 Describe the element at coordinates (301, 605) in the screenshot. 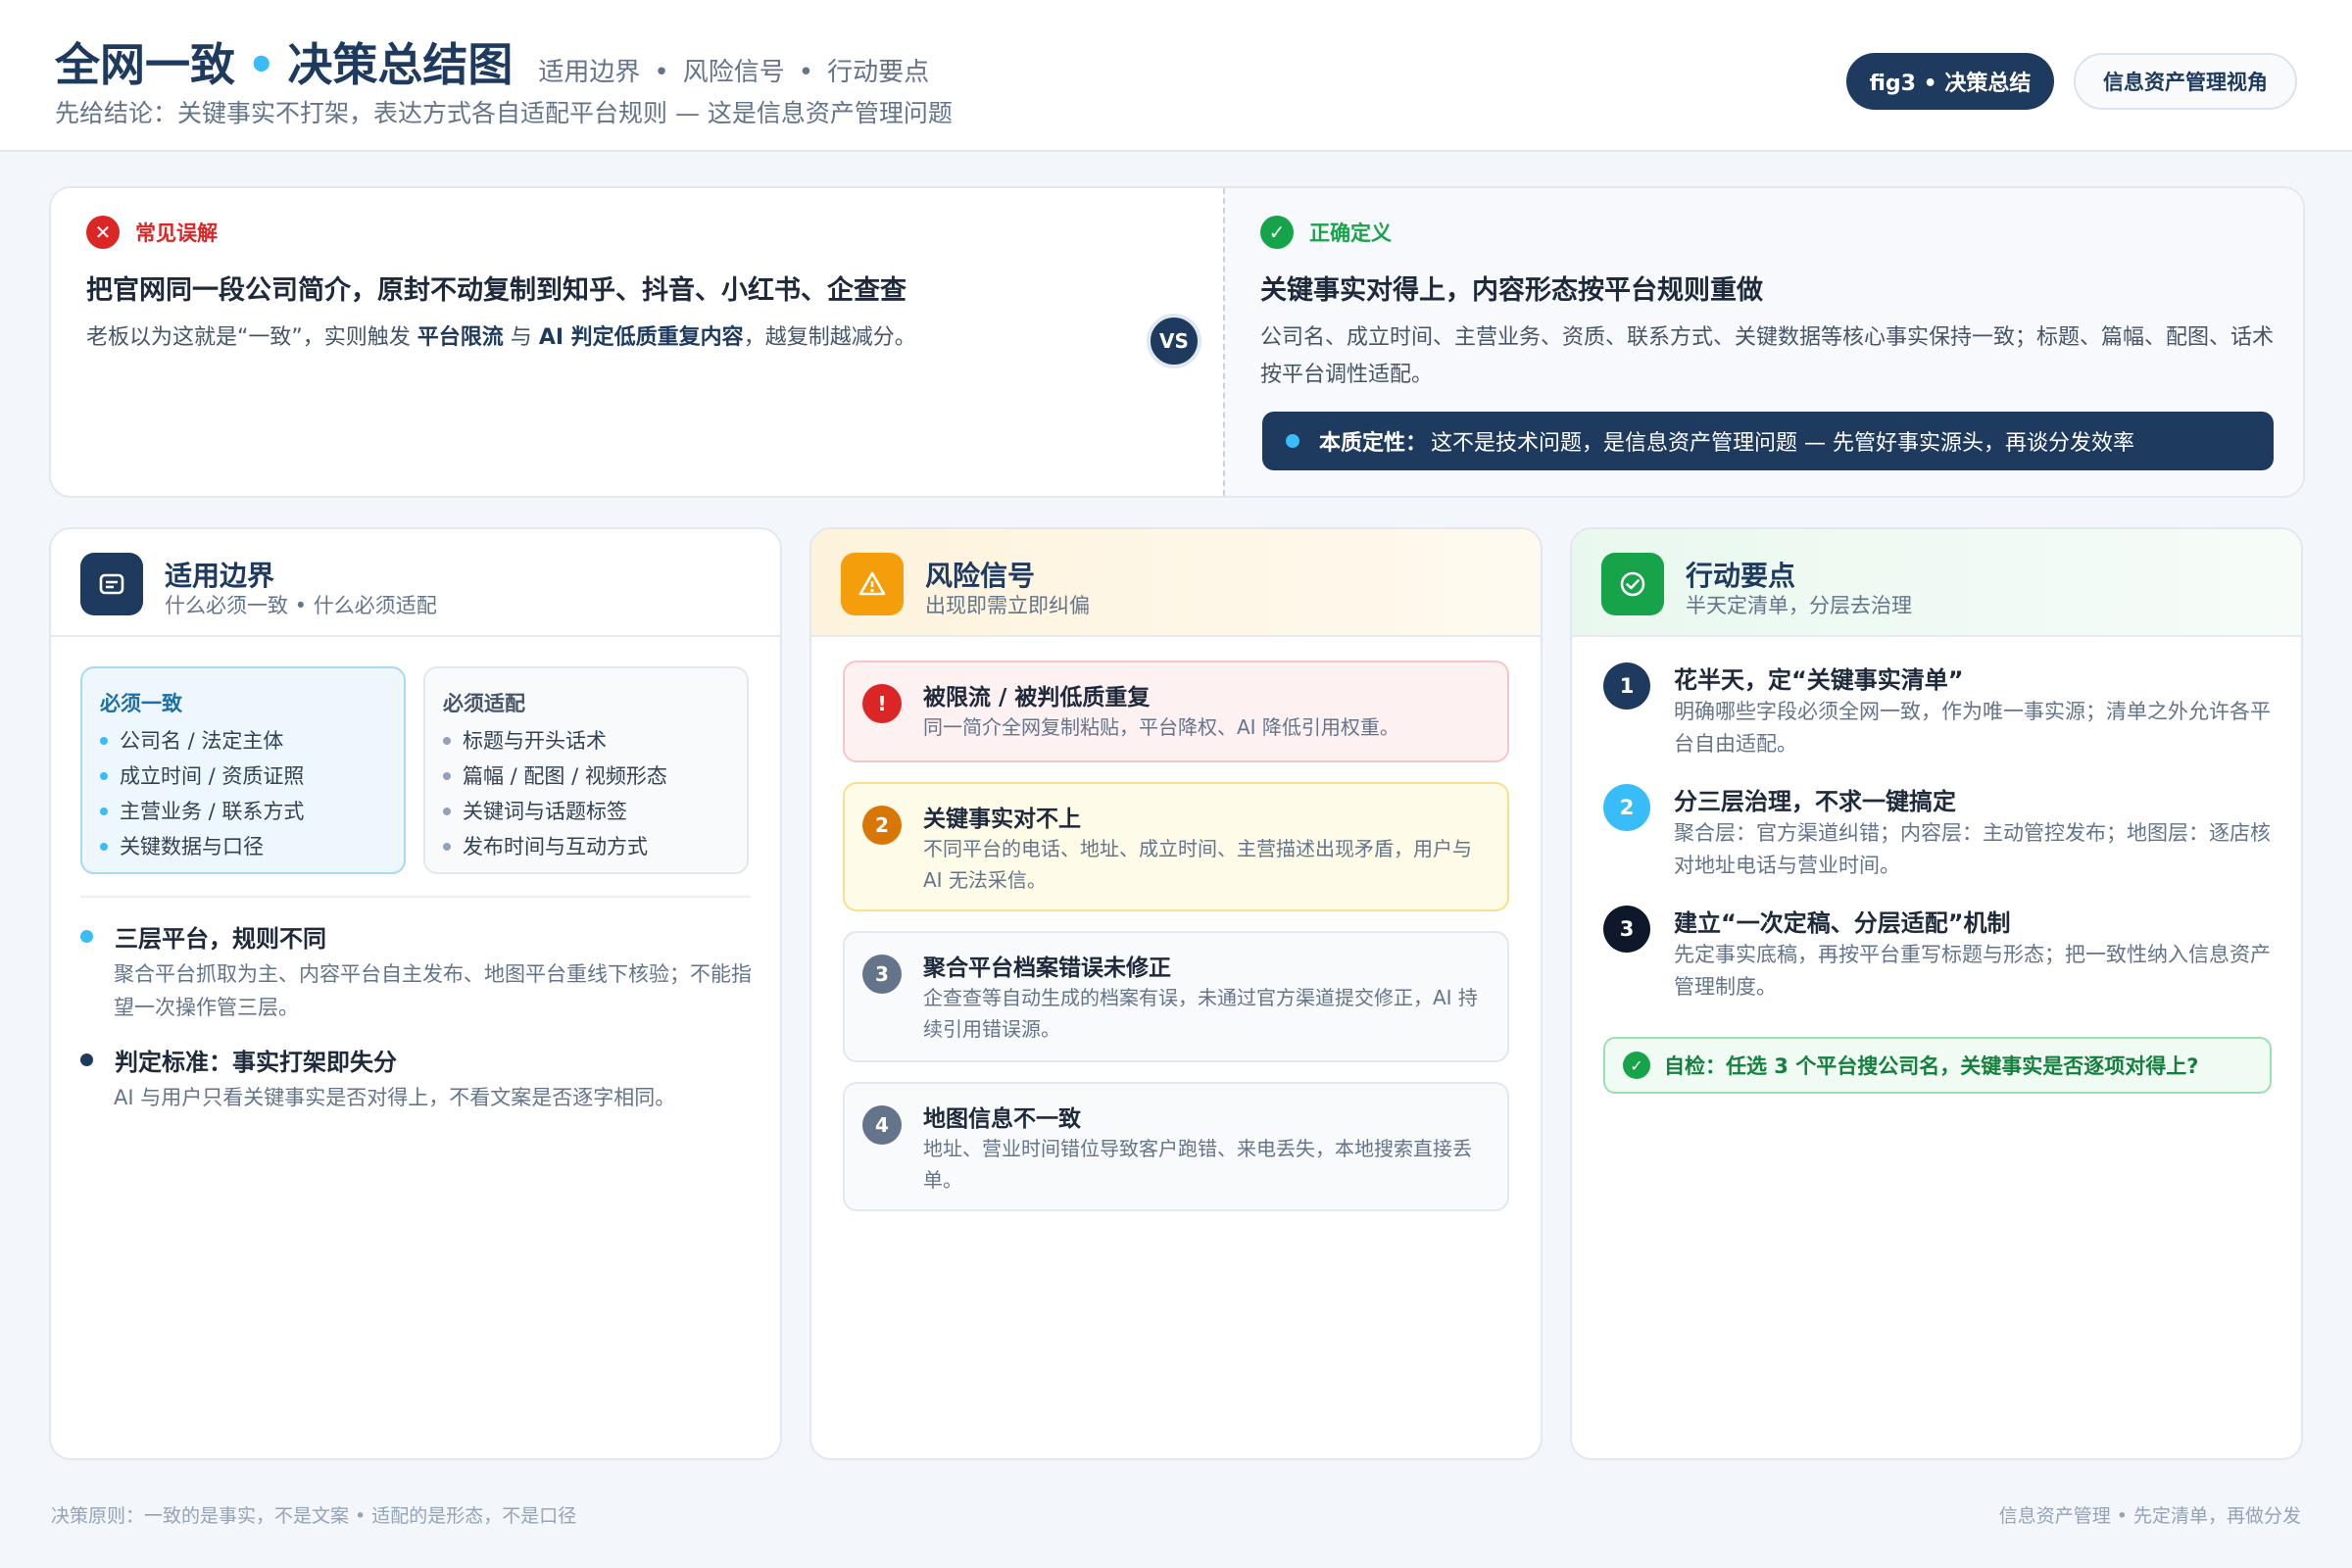

I see `boundary-subtitle: 什么必须一致 • 什么必须适配` at that location.